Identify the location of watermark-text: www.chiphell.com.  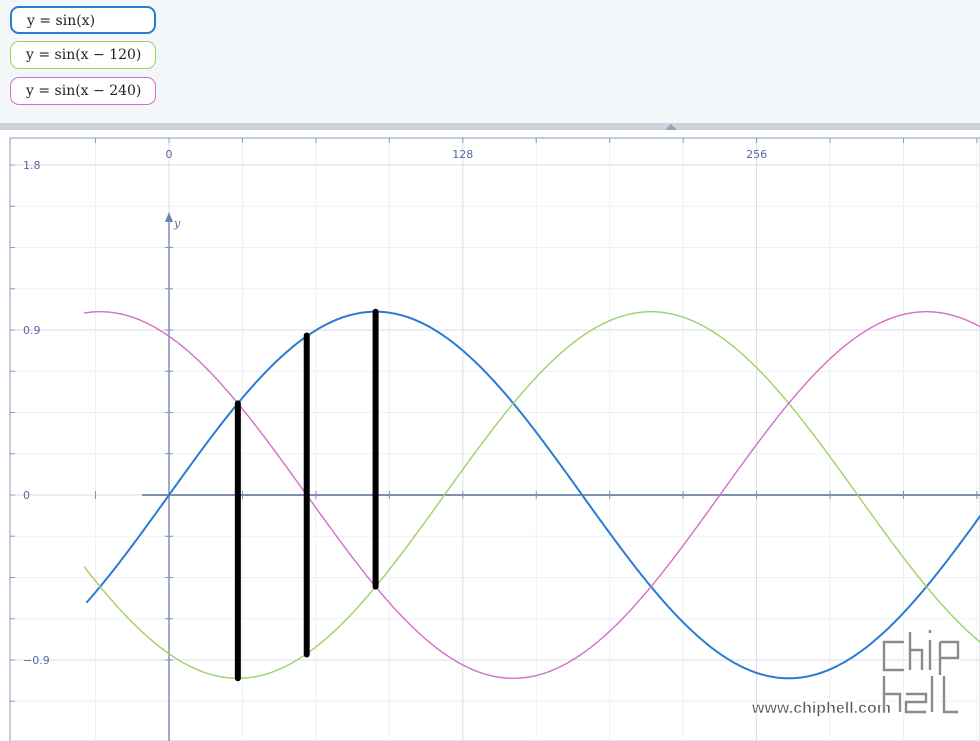
(821, 708).